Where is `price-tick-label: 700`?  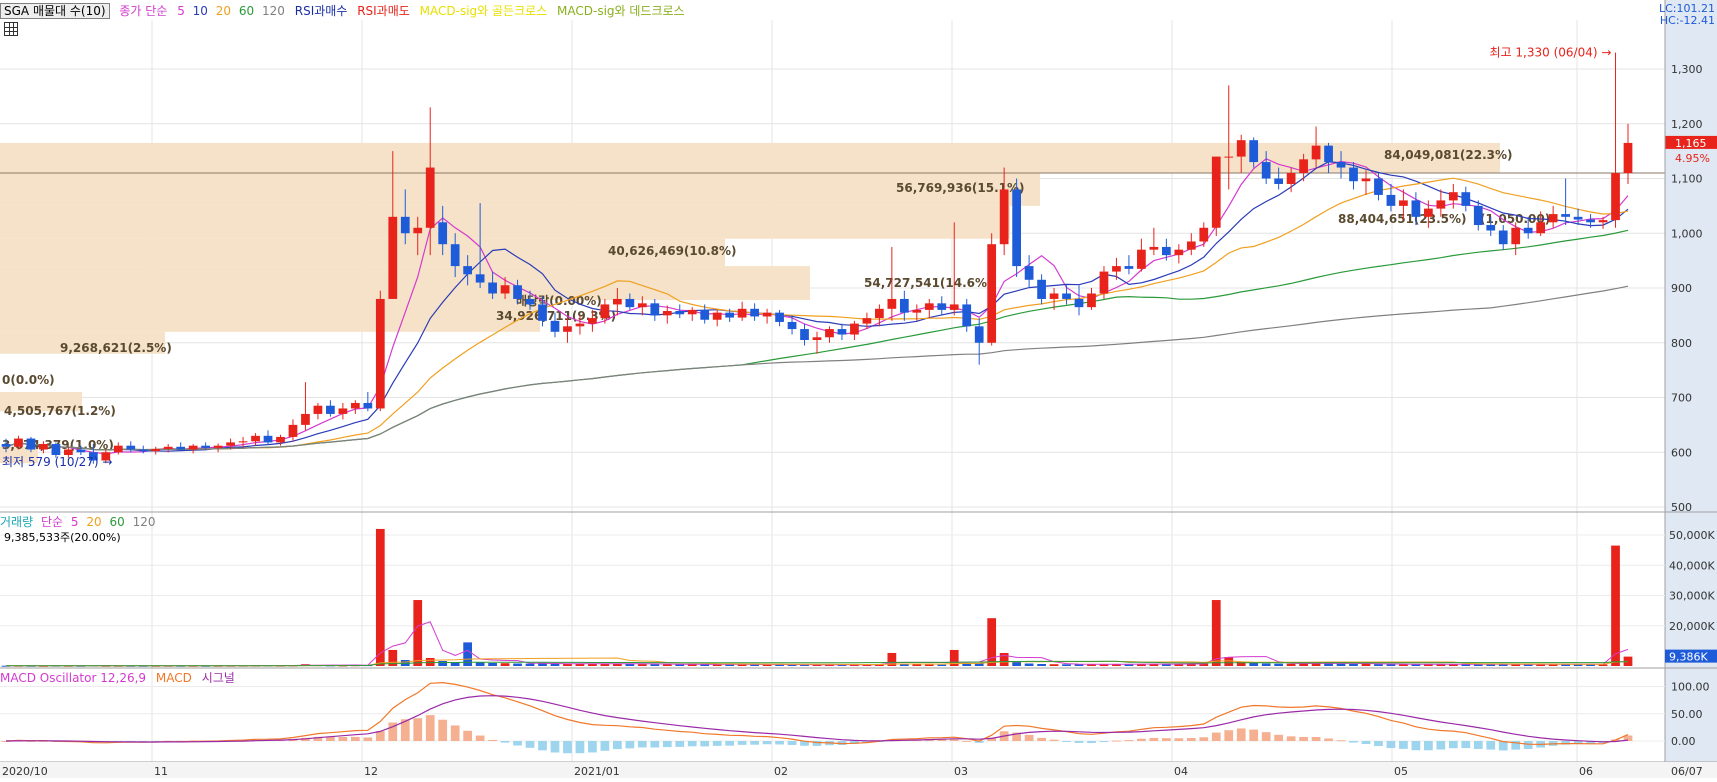
price-tick-label: 700 is located at coordinates (1681, 398).